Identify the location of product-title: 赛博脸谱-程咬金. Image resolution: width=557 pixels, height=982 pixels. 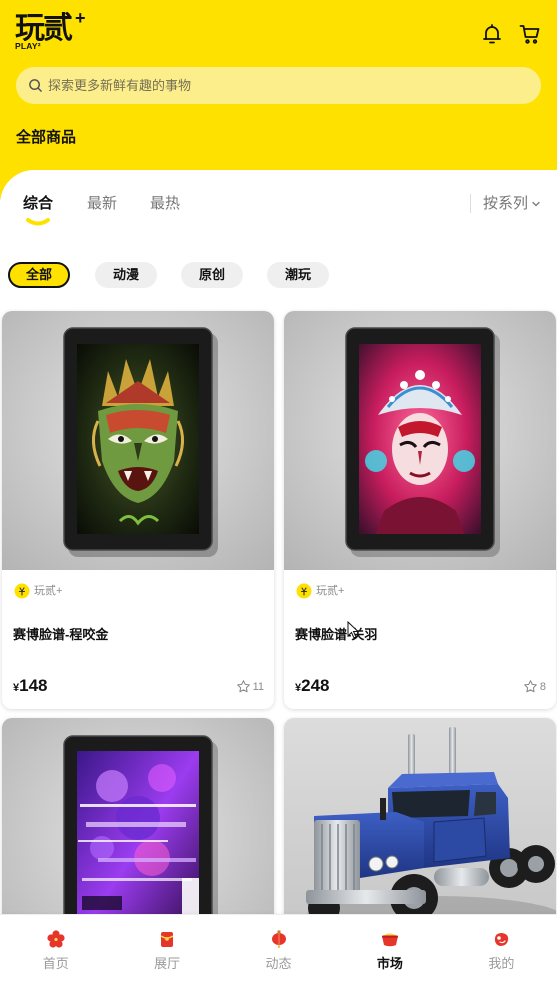
(61, 634).